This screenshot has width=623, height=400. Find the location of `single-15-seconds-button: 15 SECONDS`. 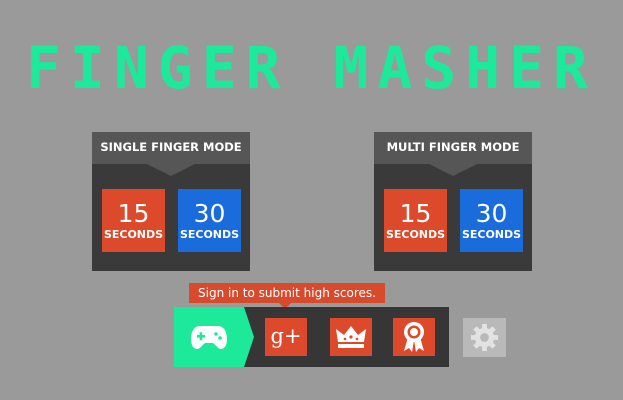

single-15-seconds-button: 15 SECONDS is located at coordinates (133, 220).